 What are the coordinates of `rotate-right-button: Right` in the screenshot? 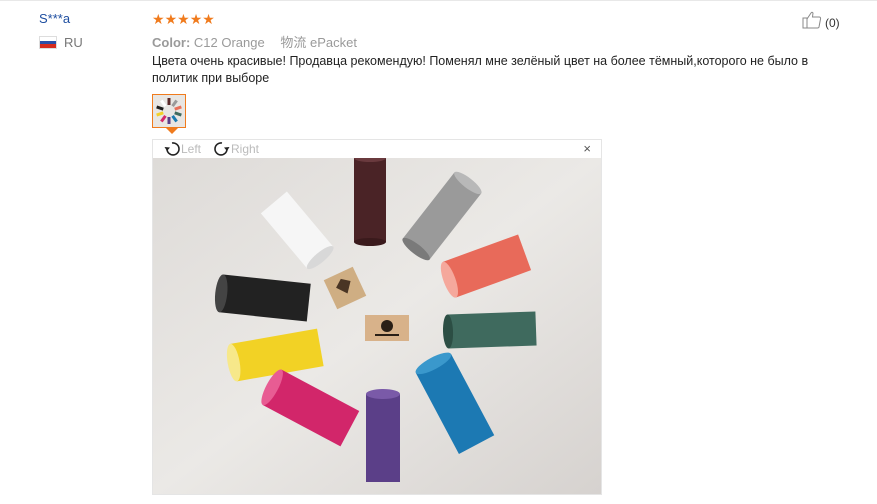 It's located at (236, 149).